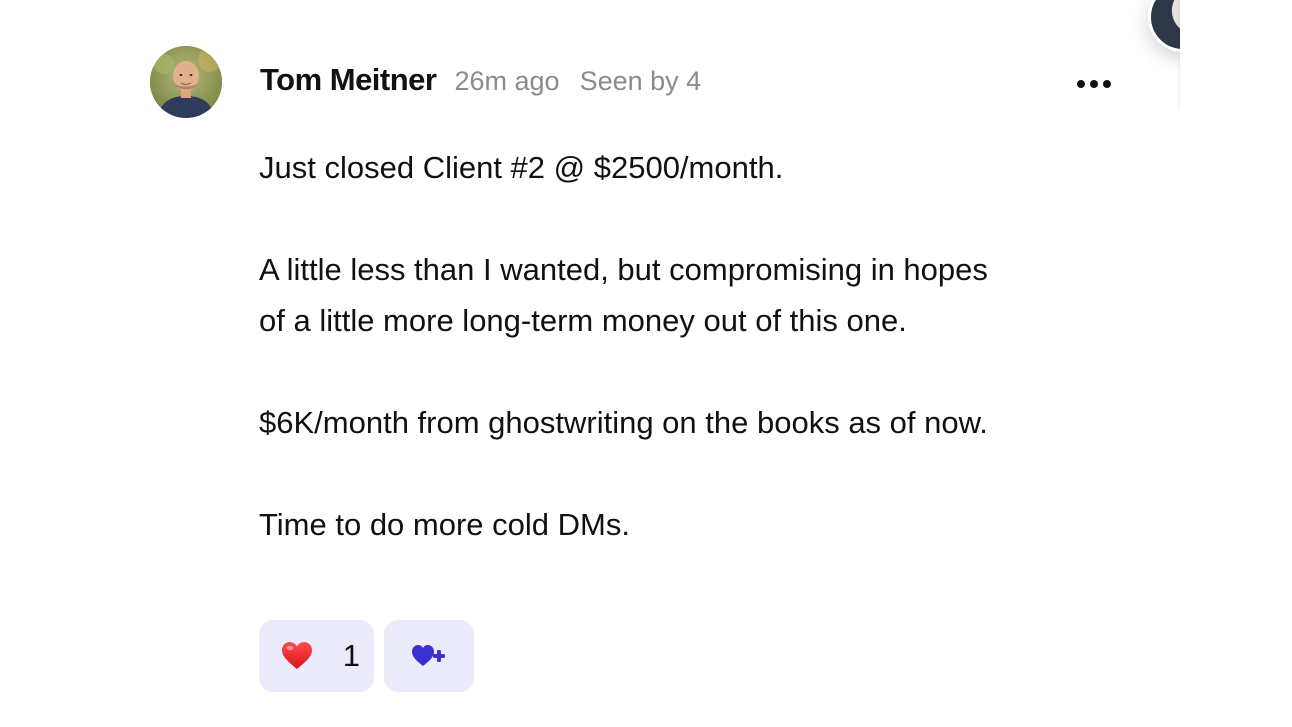 Image resolution: width=1292 pixels, height=727 pixels. Describe the element at coordinates (186, 82) in the screenshot. I see `author-avatar` at that location.